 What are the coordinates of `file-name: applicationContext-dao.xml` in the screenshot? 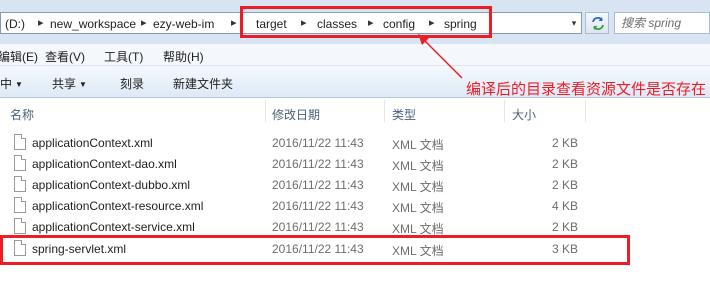 It's located at (104, 164).